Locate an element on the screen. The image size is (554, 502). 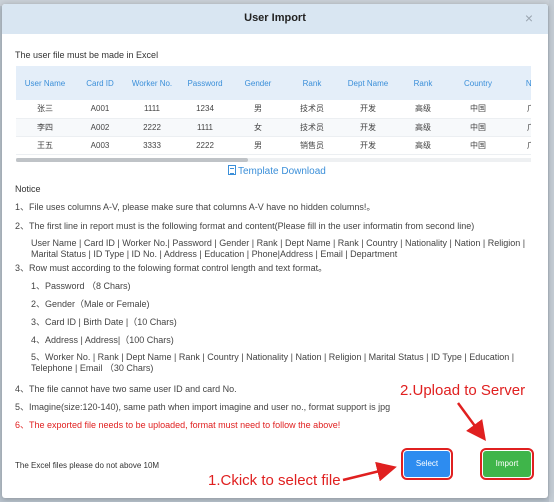
column-header: Na is located at coordinates (518, 83).